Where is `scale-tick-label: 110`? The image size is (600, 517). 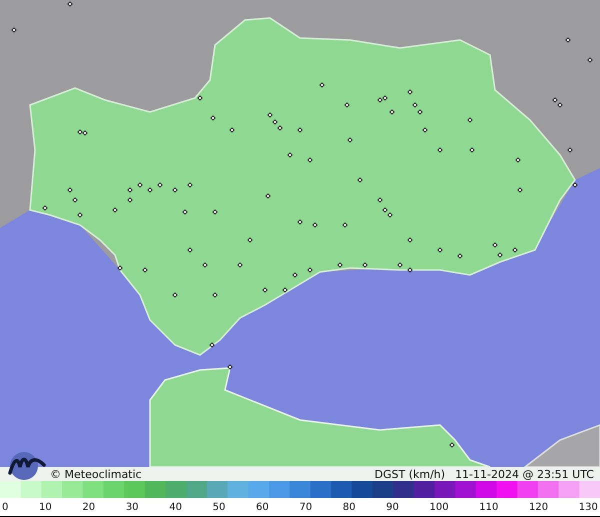
scale-tick-label: 110 is located at coordinates (488, 507).